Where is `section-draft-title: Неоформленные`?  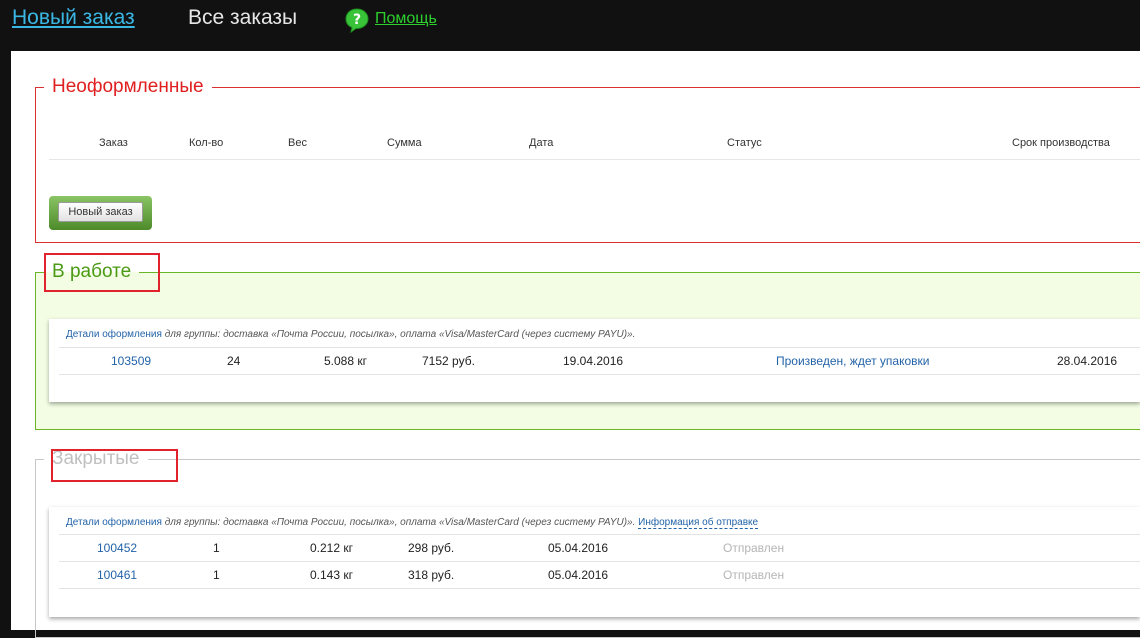
section-draft-title: Неоформленные is located at coordinates (128, 86).